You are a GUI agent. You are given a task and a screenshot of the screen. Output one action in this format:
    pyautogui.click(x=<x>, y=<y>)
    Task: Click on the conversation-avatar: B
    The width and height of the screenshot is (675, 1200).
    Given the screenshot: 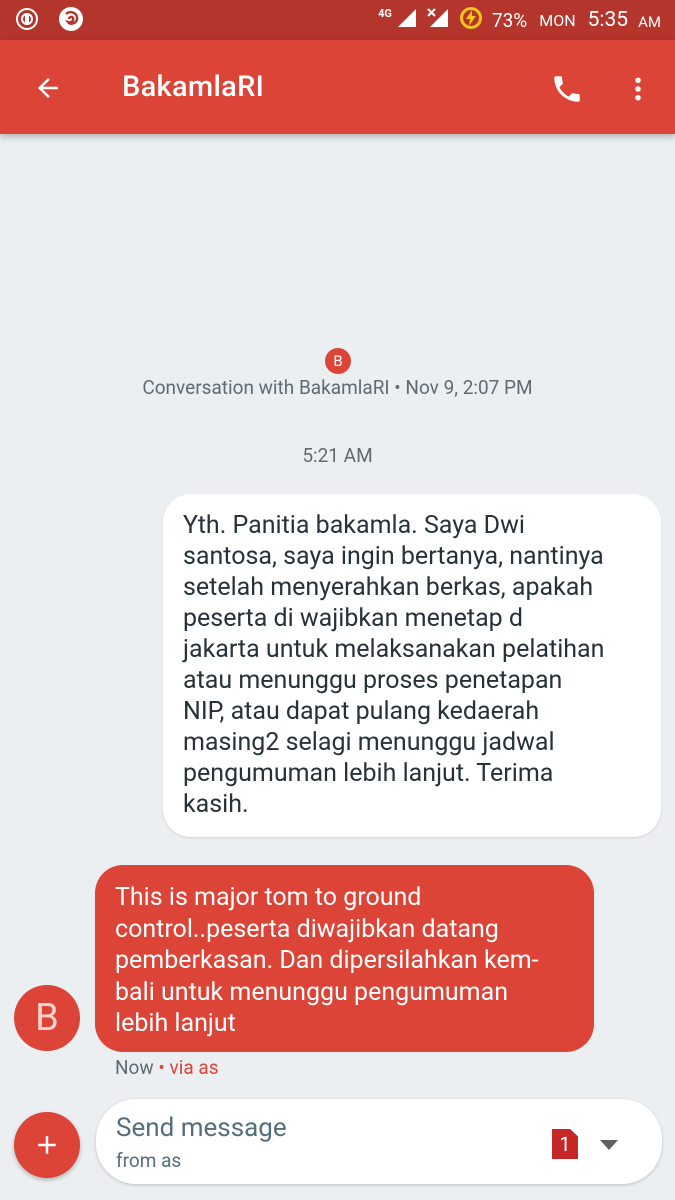 What is the action you would take?
    pyautogui.click(x=338, y=361)
    